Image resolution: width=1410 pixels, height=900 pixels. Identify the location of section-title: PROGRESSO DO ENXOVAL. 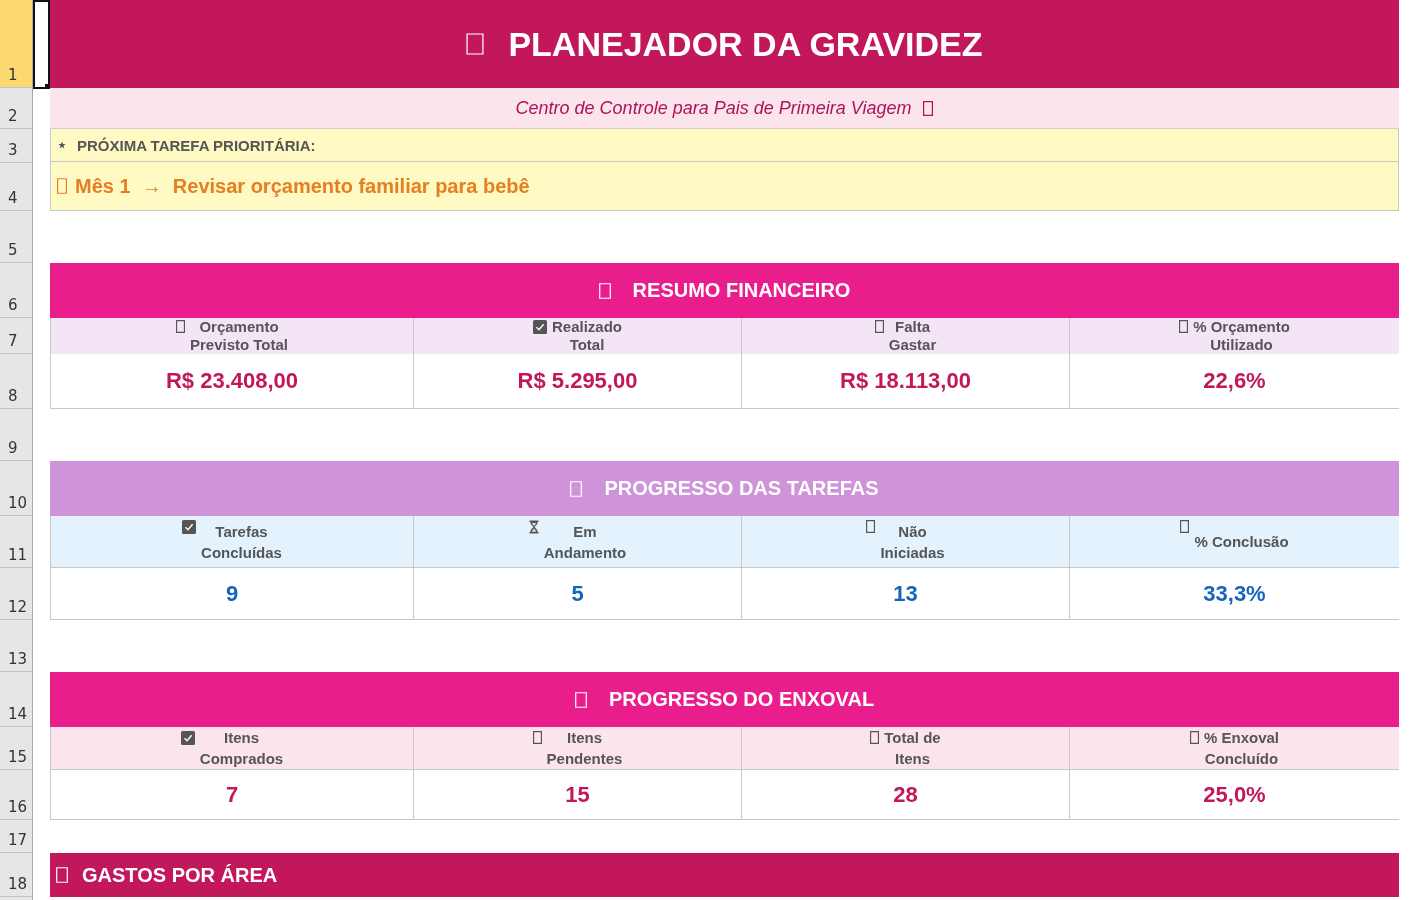
(741, 699).